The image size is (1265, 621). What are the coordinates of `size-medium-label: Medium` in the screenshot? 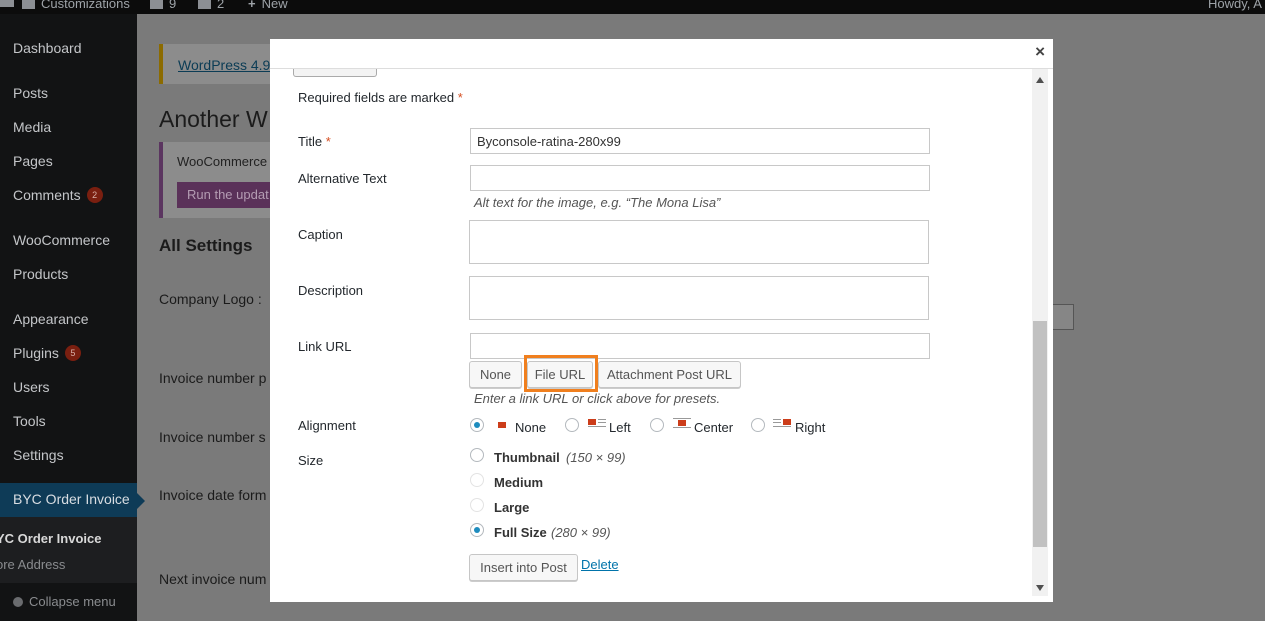 It's located at (518, 482).